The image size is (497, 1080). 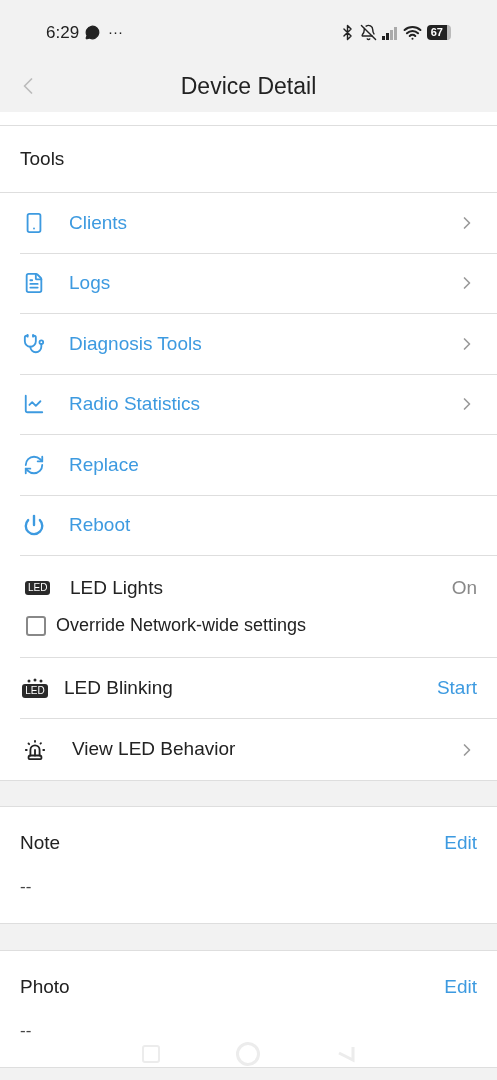 I want to click on menu-item: Clients, so click(x=263, y=222).